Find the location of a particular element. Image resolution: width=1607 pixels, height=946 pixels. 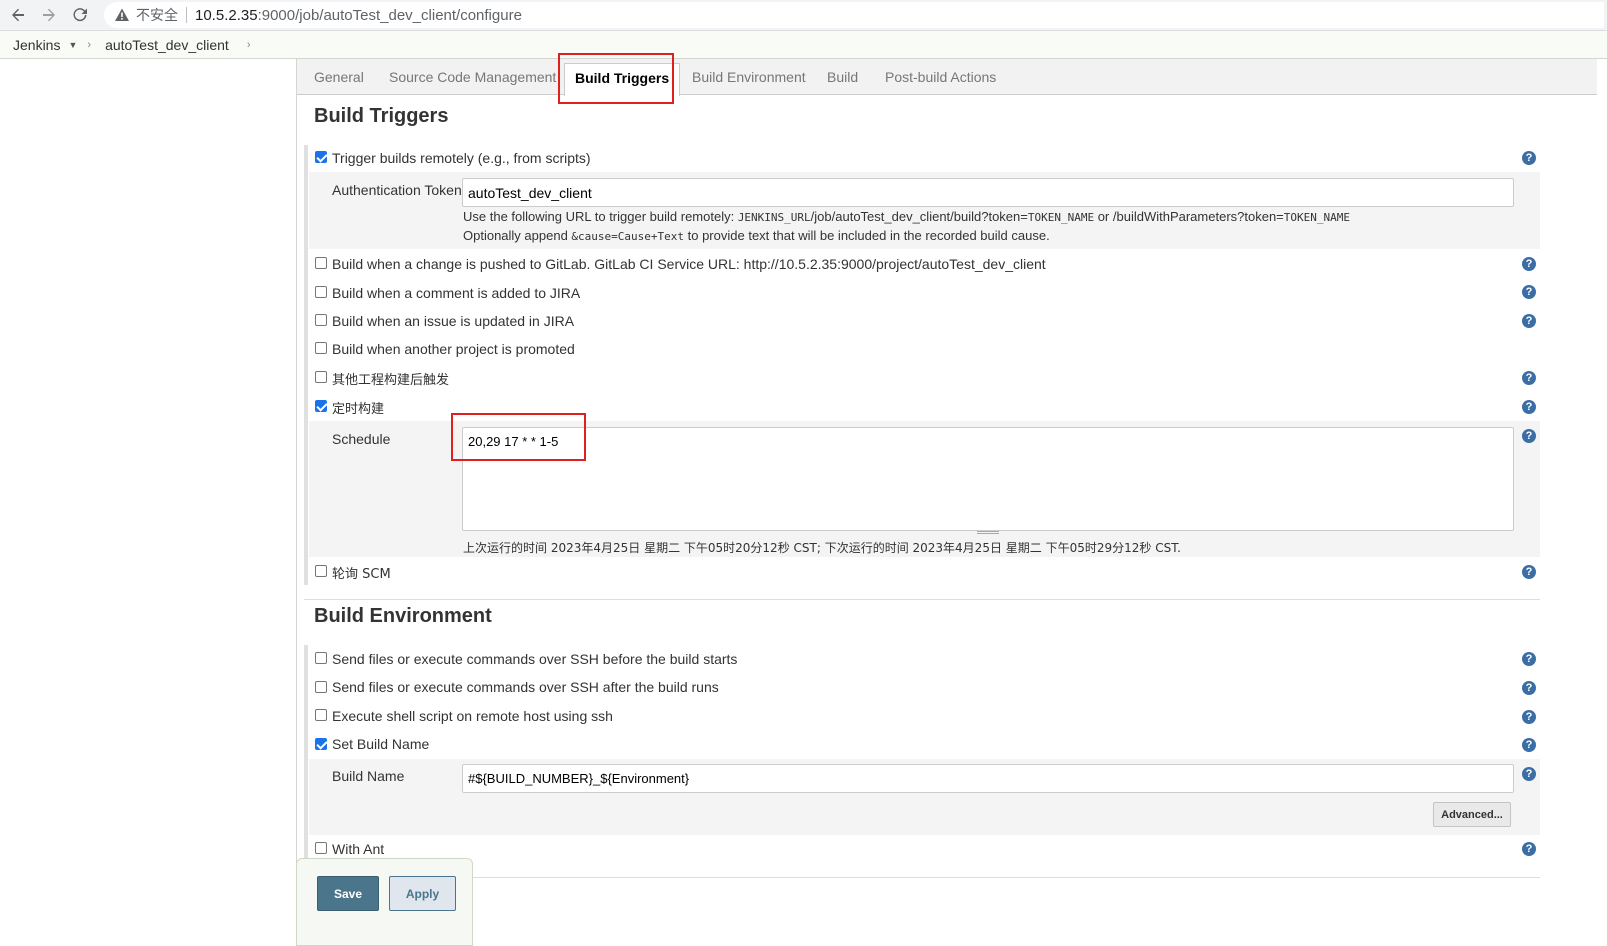

breadcrumb-job: autoTest_dev_client is located at coordinates (167, 45).